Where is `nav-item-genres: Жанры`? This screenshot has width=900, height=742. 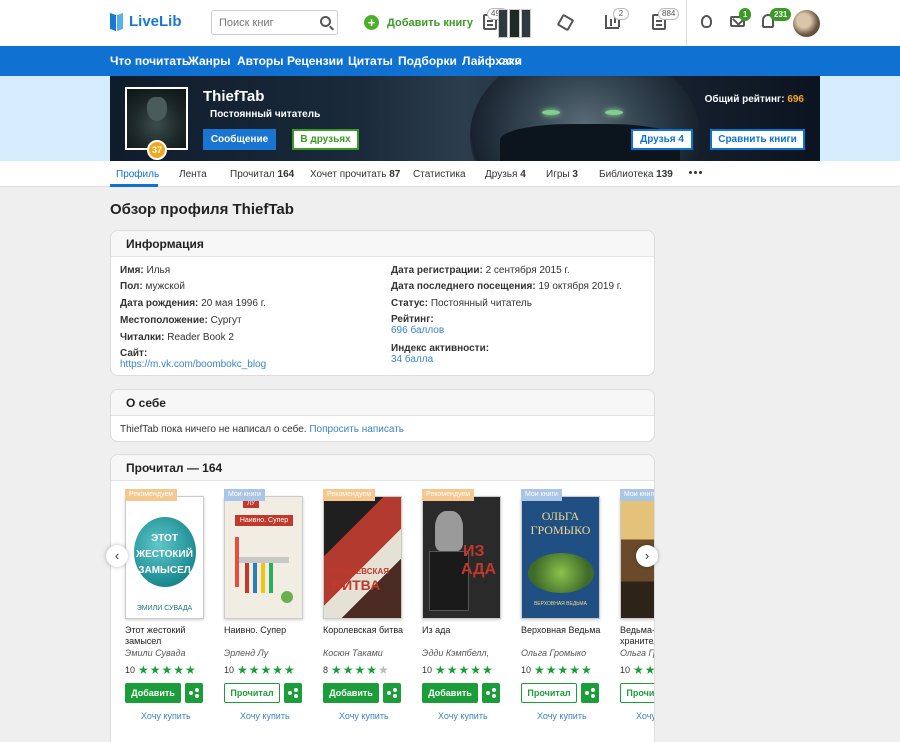
nav-item-genres: Жанры is located at coordinates (209, 61).